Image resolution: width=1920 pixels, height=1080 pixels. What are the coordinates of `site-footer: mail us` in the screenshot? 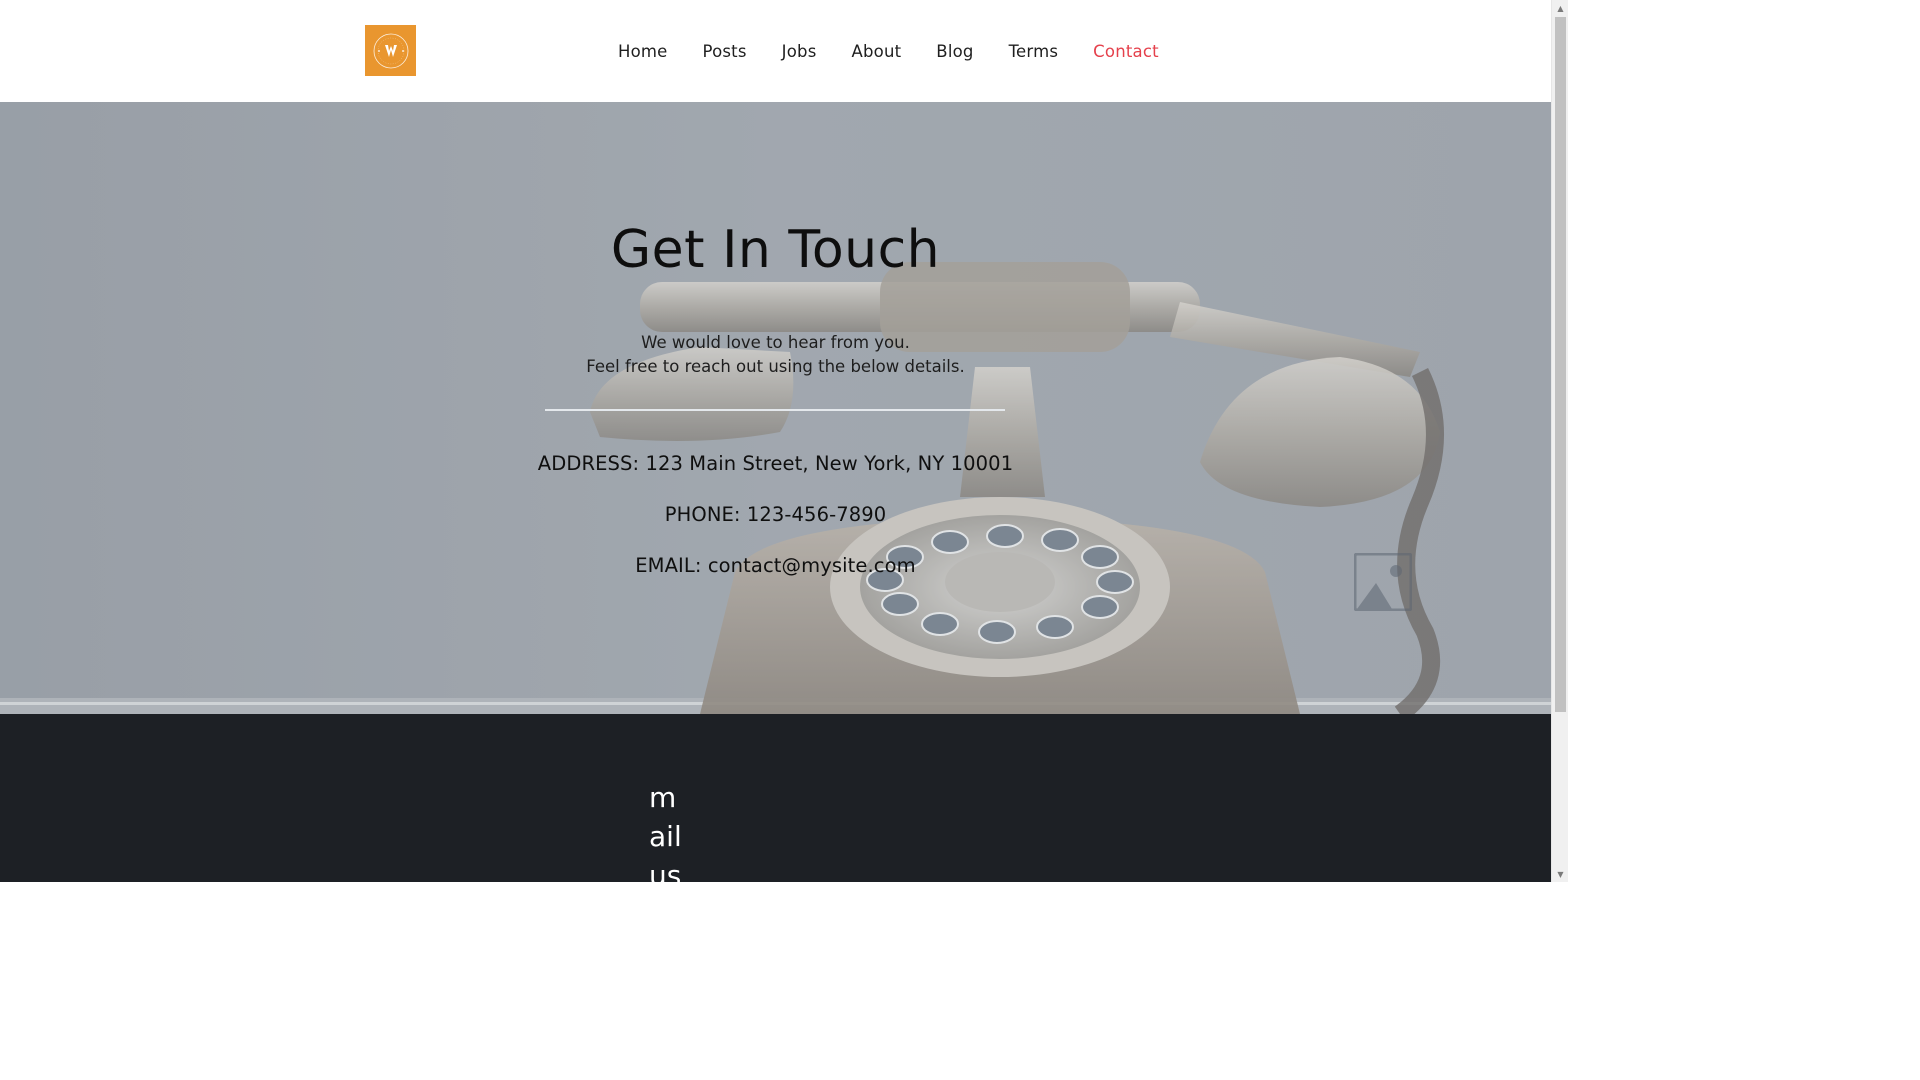 It's located at (775, 803).